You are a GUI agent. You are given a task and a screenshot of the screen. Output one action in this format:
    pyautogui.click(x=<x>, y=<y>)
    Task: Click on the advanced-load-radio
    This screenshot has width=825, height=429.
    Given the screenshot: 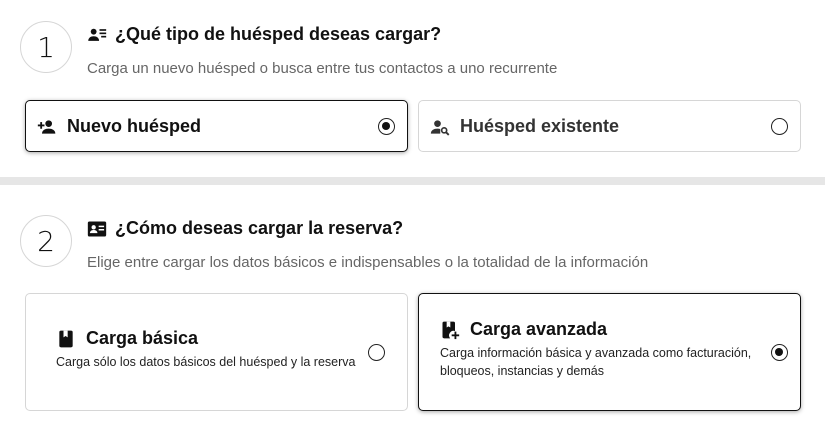 What is the action you would take?
    pyautogui.click(x=779, y=352)
    